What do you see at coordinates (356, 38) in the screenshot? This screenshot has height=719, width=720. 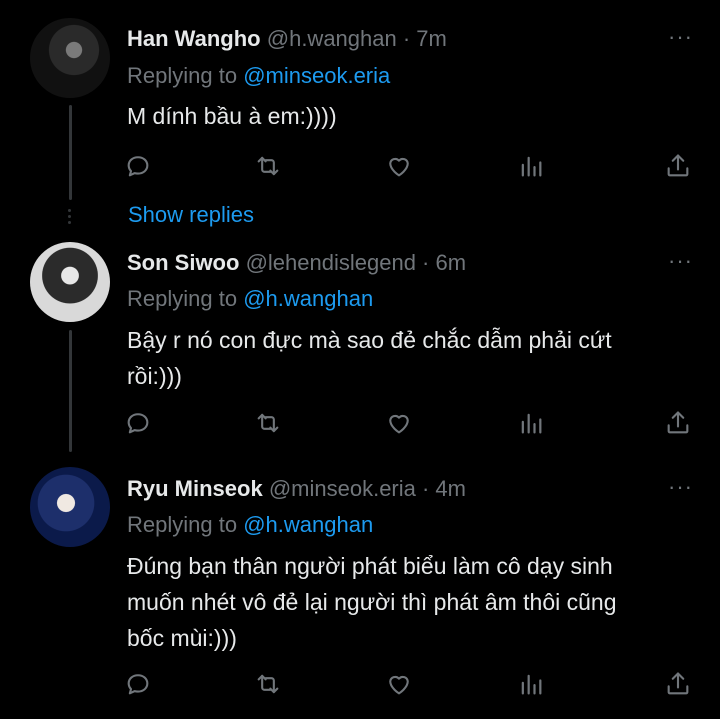 I see `handle-and-time: @h.wanghan · 7m` at bounding box center [356, 38].